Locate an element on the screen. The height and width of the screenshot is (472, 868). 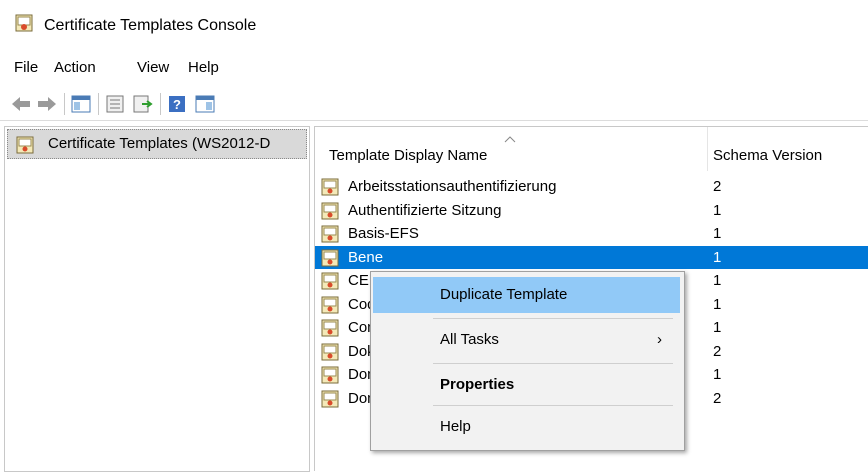
template-name: Bene is located at coordinates (366, 257).